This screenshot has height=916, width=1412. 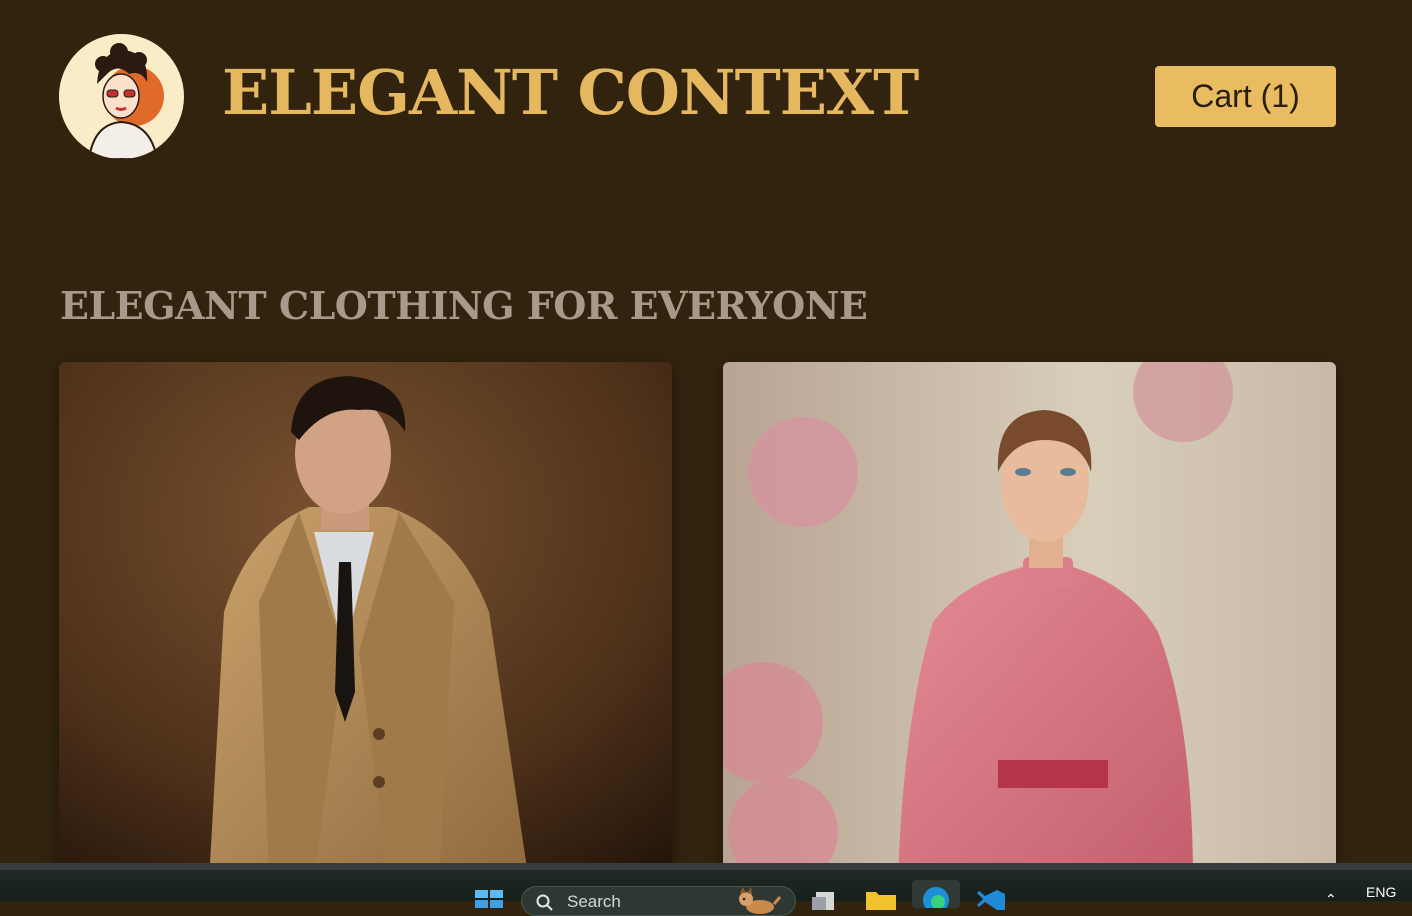 I want to click on site-title: ELEGANT CONTEXT, so click(x=570, y=92).